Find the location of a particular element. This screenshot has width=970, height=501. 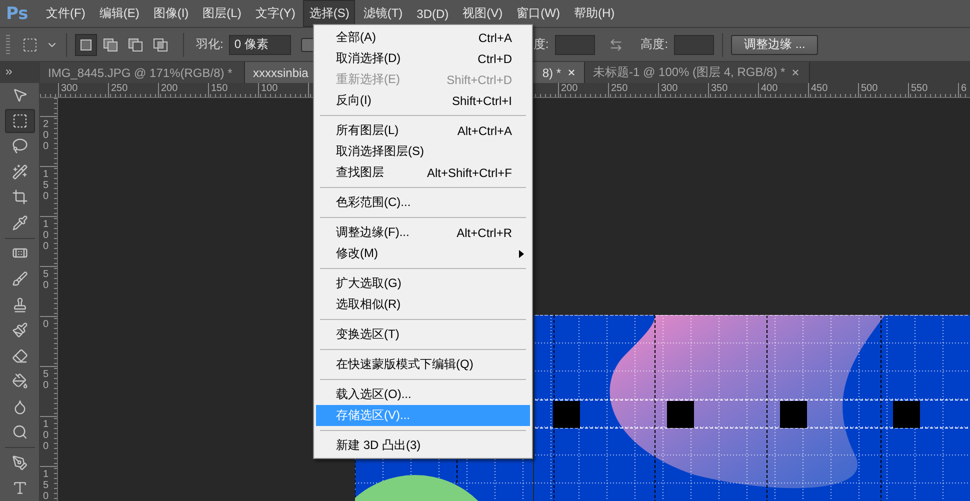

menu-title: 文字(Y) is located at coordinates (275, 13).